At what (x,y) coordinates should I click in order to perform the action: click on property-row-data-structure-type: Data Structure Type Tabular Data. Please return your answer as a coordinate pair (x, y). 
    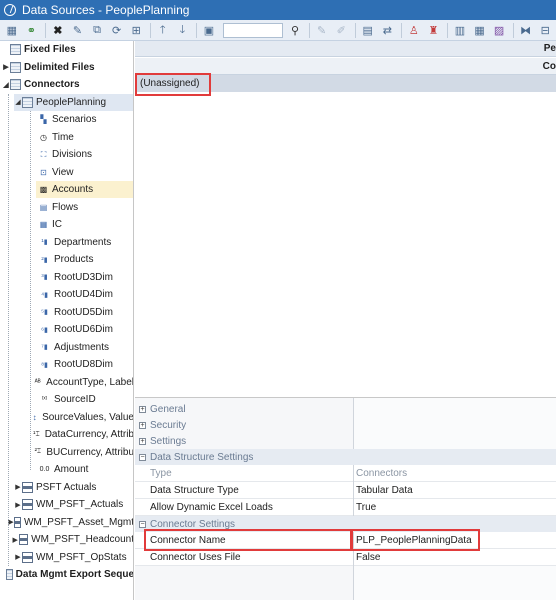
    Looking at the image, I should click on (345, 490).